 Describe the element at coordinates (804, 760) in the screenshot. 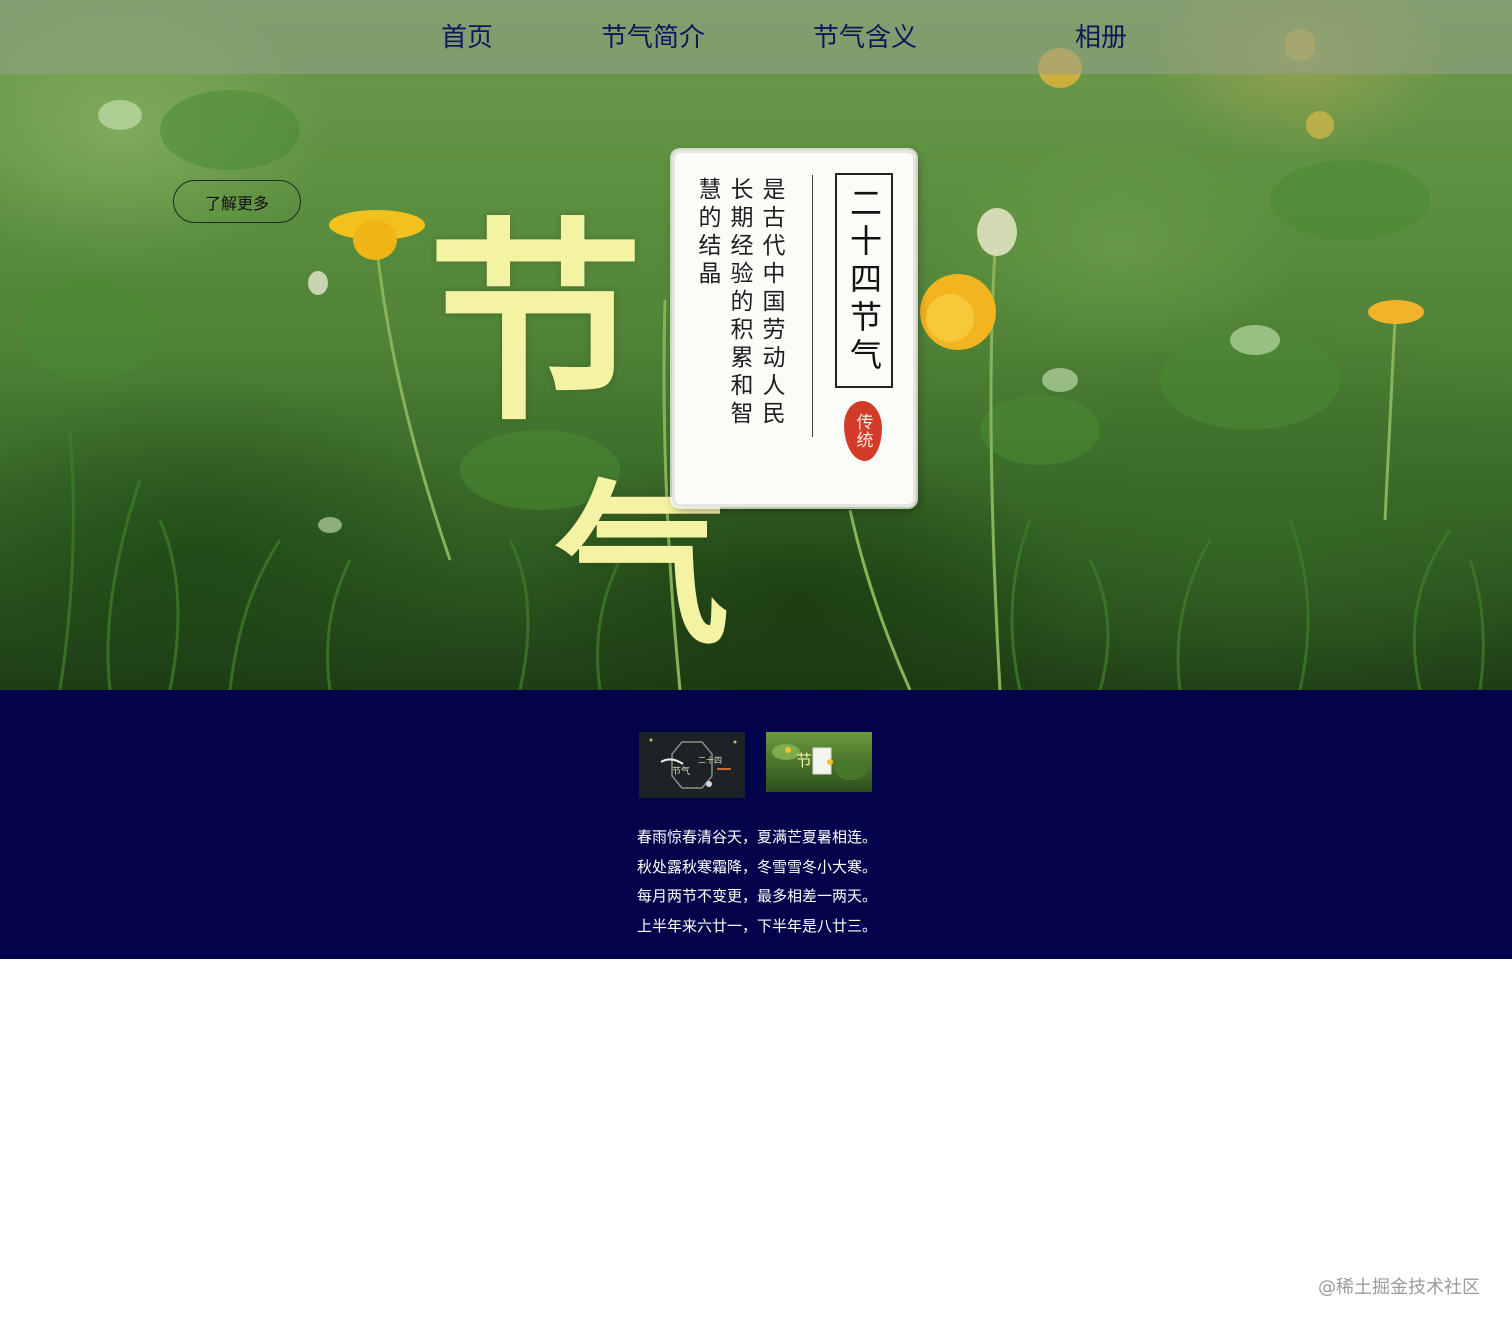

I see `thumb2-caption: 节` at that location.